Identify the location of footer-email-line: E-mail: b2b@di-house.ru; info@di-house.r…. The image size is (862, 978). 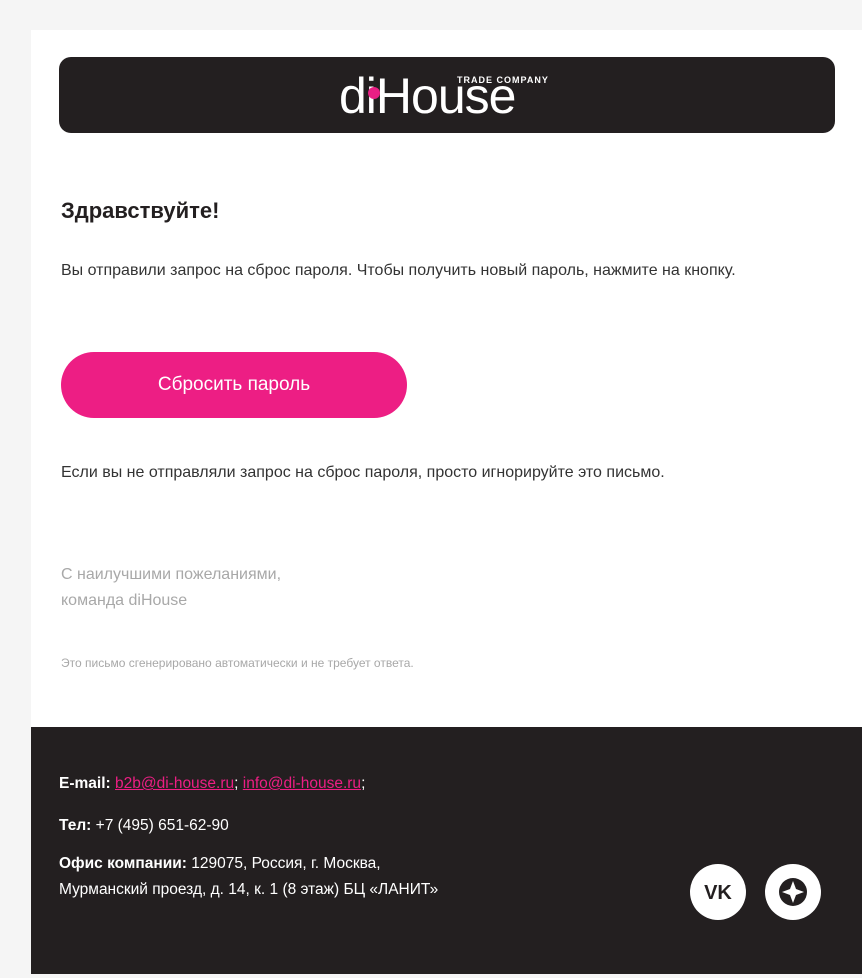
(212, 784).